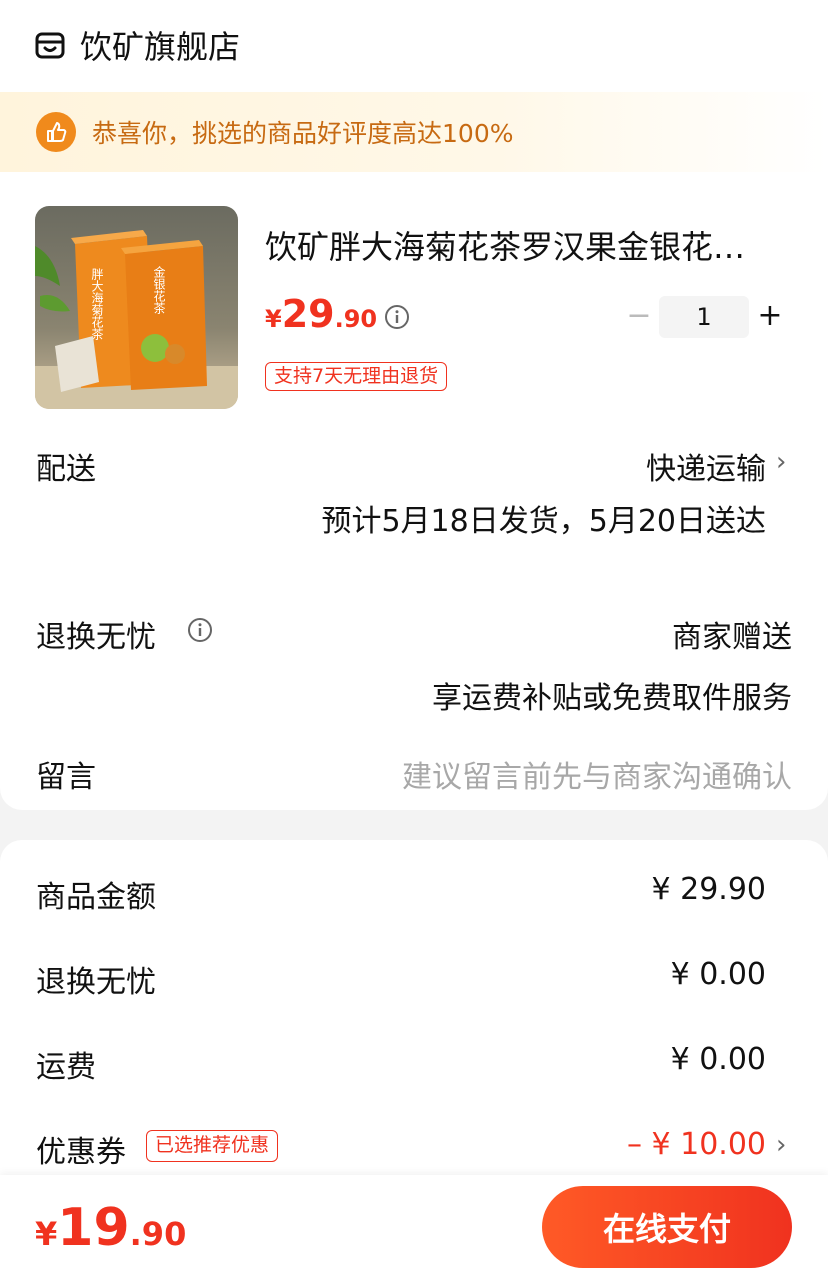  I want to click on goods-amount-label: 商品金额, so click(96, 897).